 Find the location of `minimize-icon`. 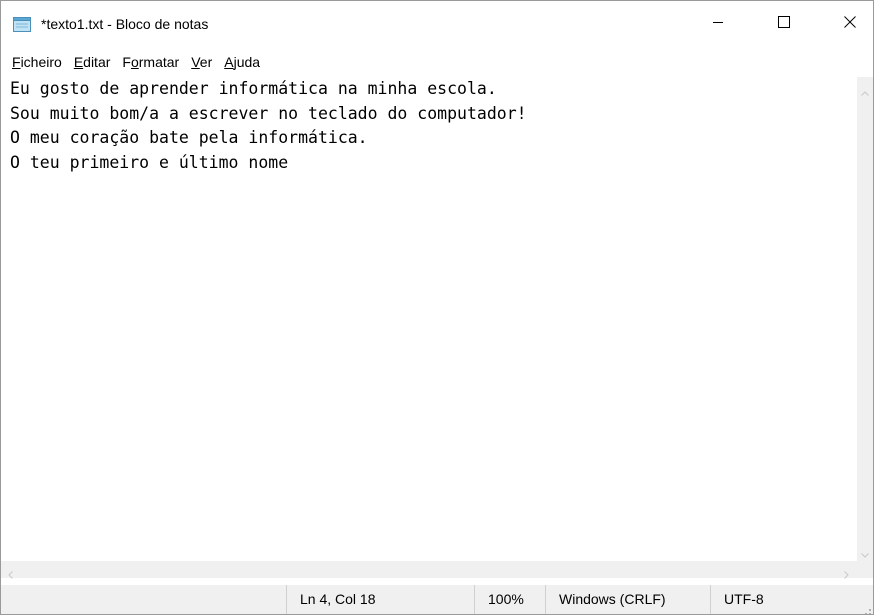

minimize-icon is located at coordinates (718, 24).